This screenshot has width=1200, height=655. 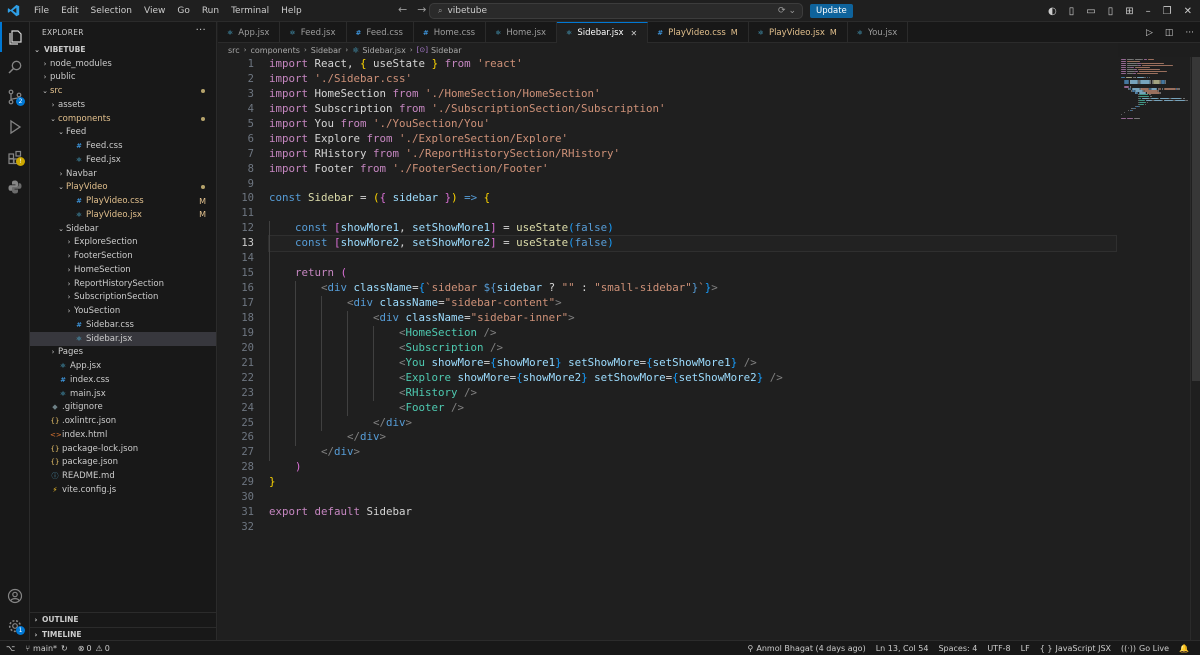 What do you see at coordinates (291, 11) in the screenshot?
I see `menu-item-help: Help` at bounding box center [291, 11].